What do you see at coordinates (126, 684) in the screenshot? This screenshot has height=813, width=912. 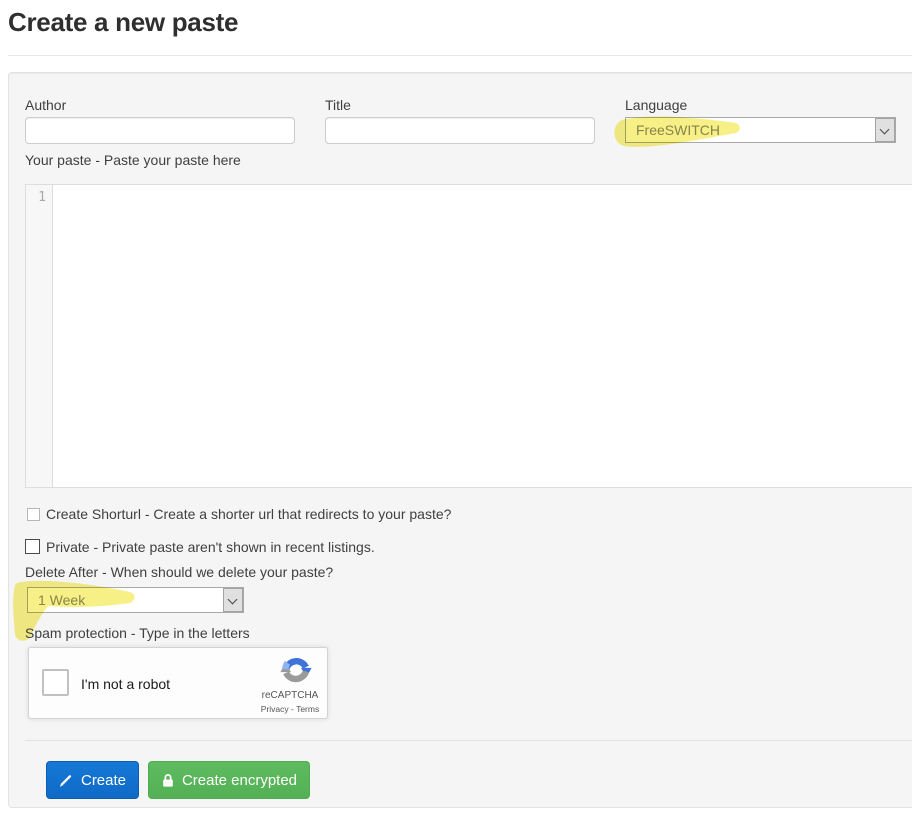 I see `recaptcha-label: I'm not a robot` at bounding box center [126, 684].